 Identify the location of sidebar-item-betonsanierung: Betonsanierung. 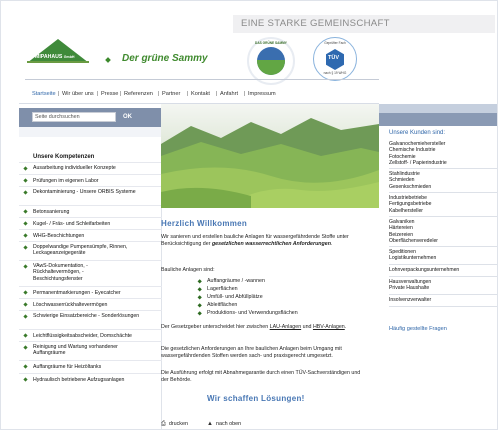
(90, 211).